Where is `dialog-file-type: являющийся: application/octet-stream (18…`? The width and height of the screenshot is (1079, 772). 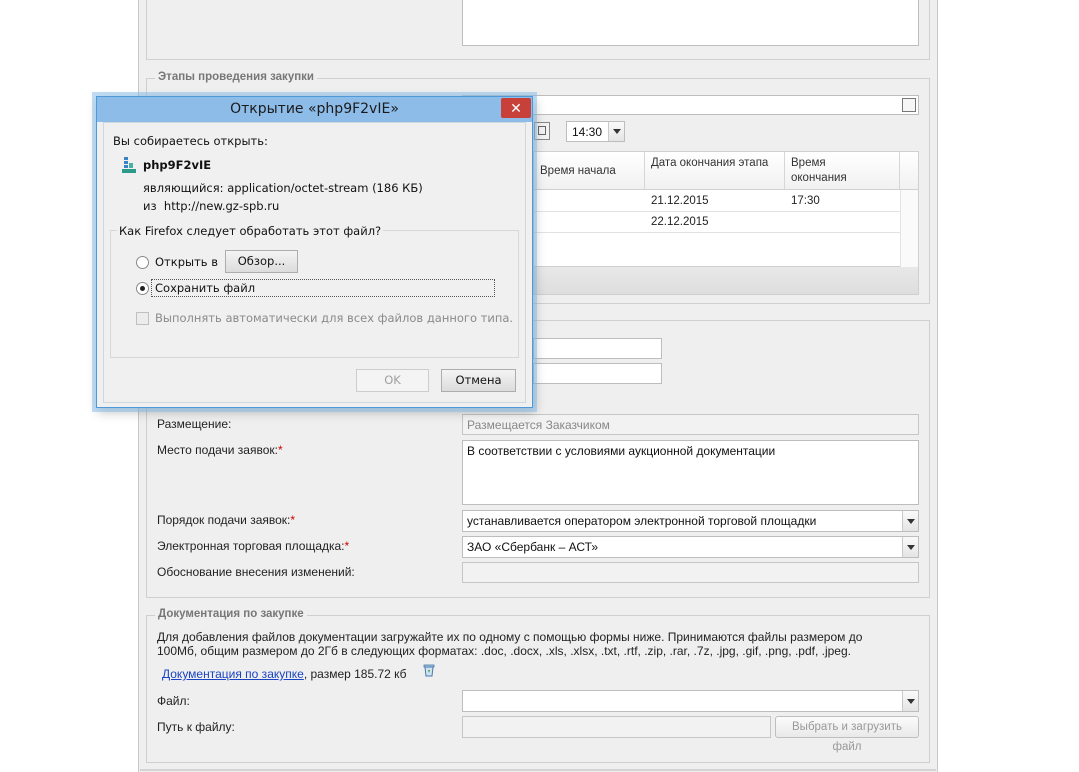
dialog-file-type: являющийся: application/octet-stream (18… is located at coordinates (283, 188).